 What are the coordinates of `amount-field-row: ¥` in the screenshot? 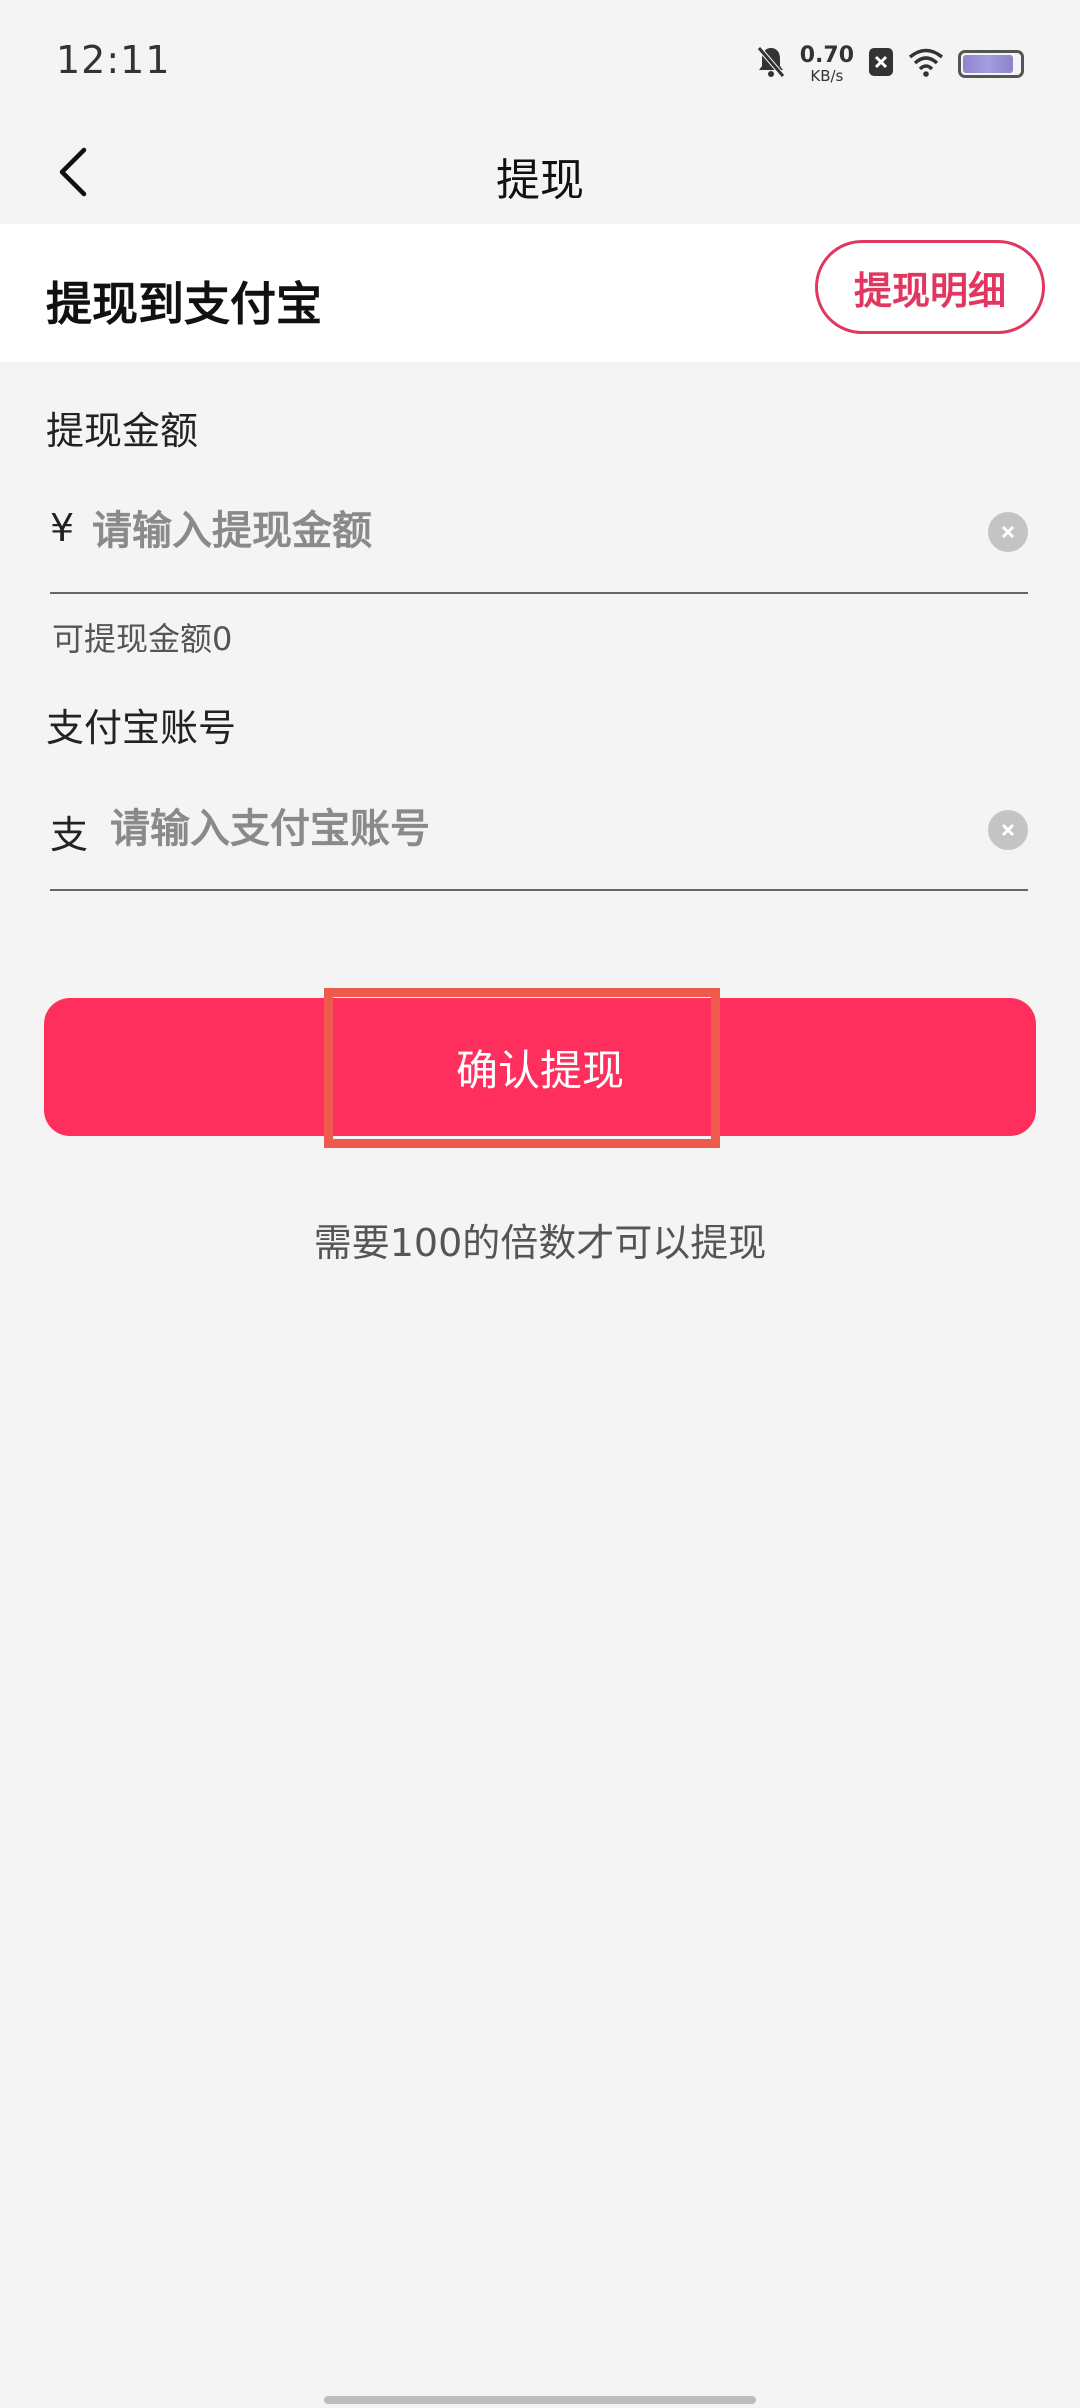 It's located at (539, 533).